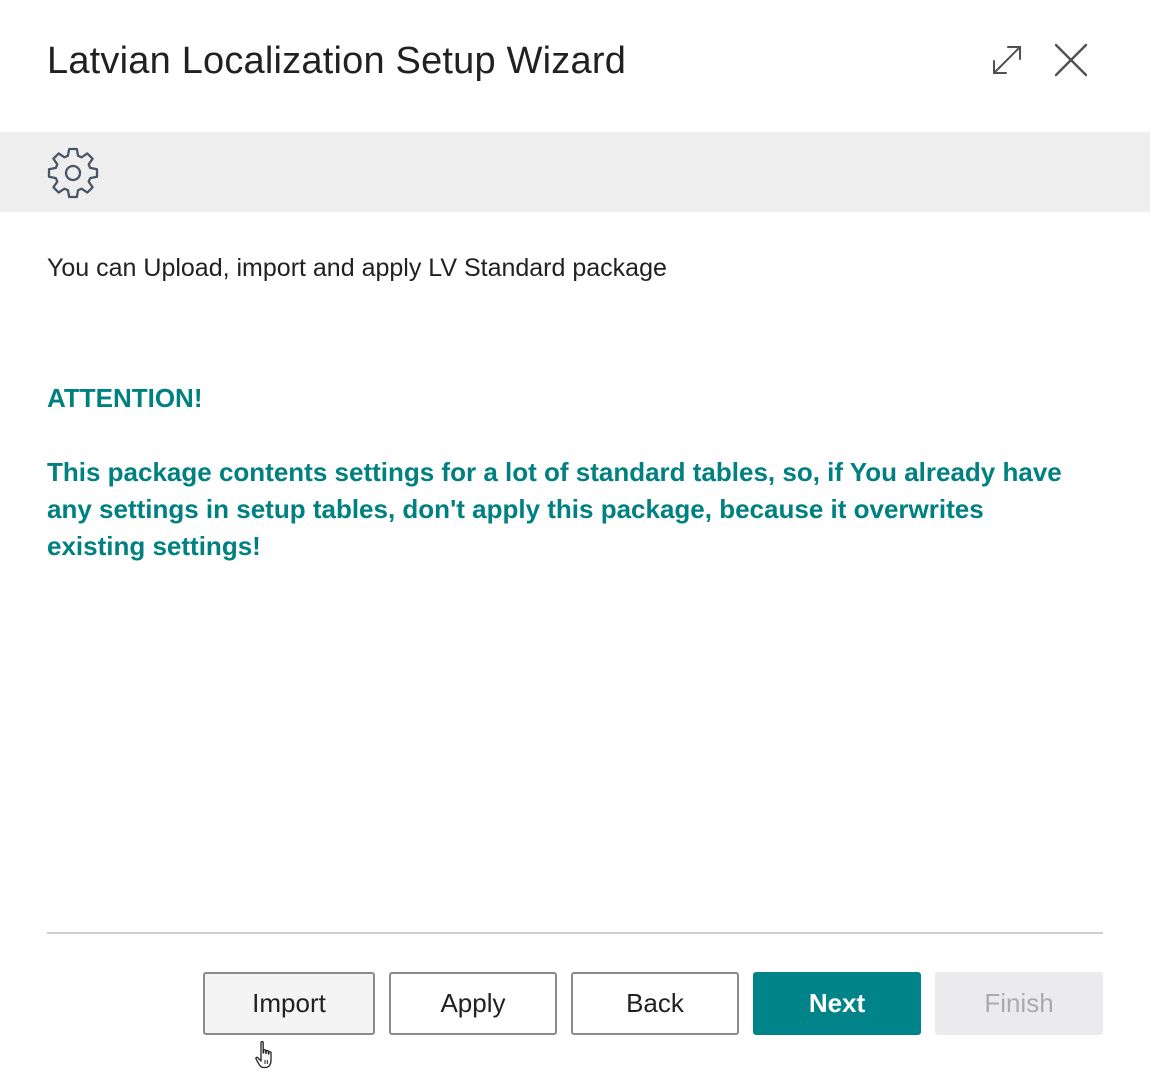 The image size is (1150, 1083). What do you see at coordinates (263, 1055) in the screenshot?
I see `hand-pointer-cursor-icon` at bounding box center [263, 1055].